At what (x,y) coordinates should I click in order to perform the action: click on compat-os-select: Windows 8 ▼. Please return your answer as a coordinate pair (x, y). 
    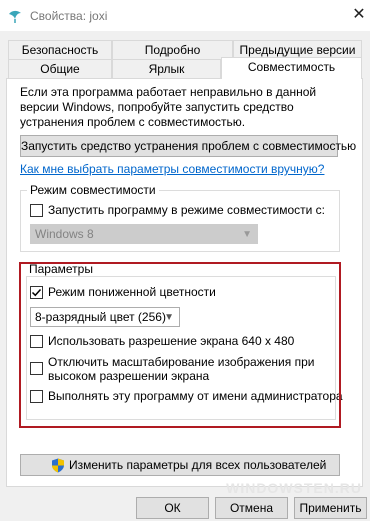
    Looking at the image, I should click on (144, 234).